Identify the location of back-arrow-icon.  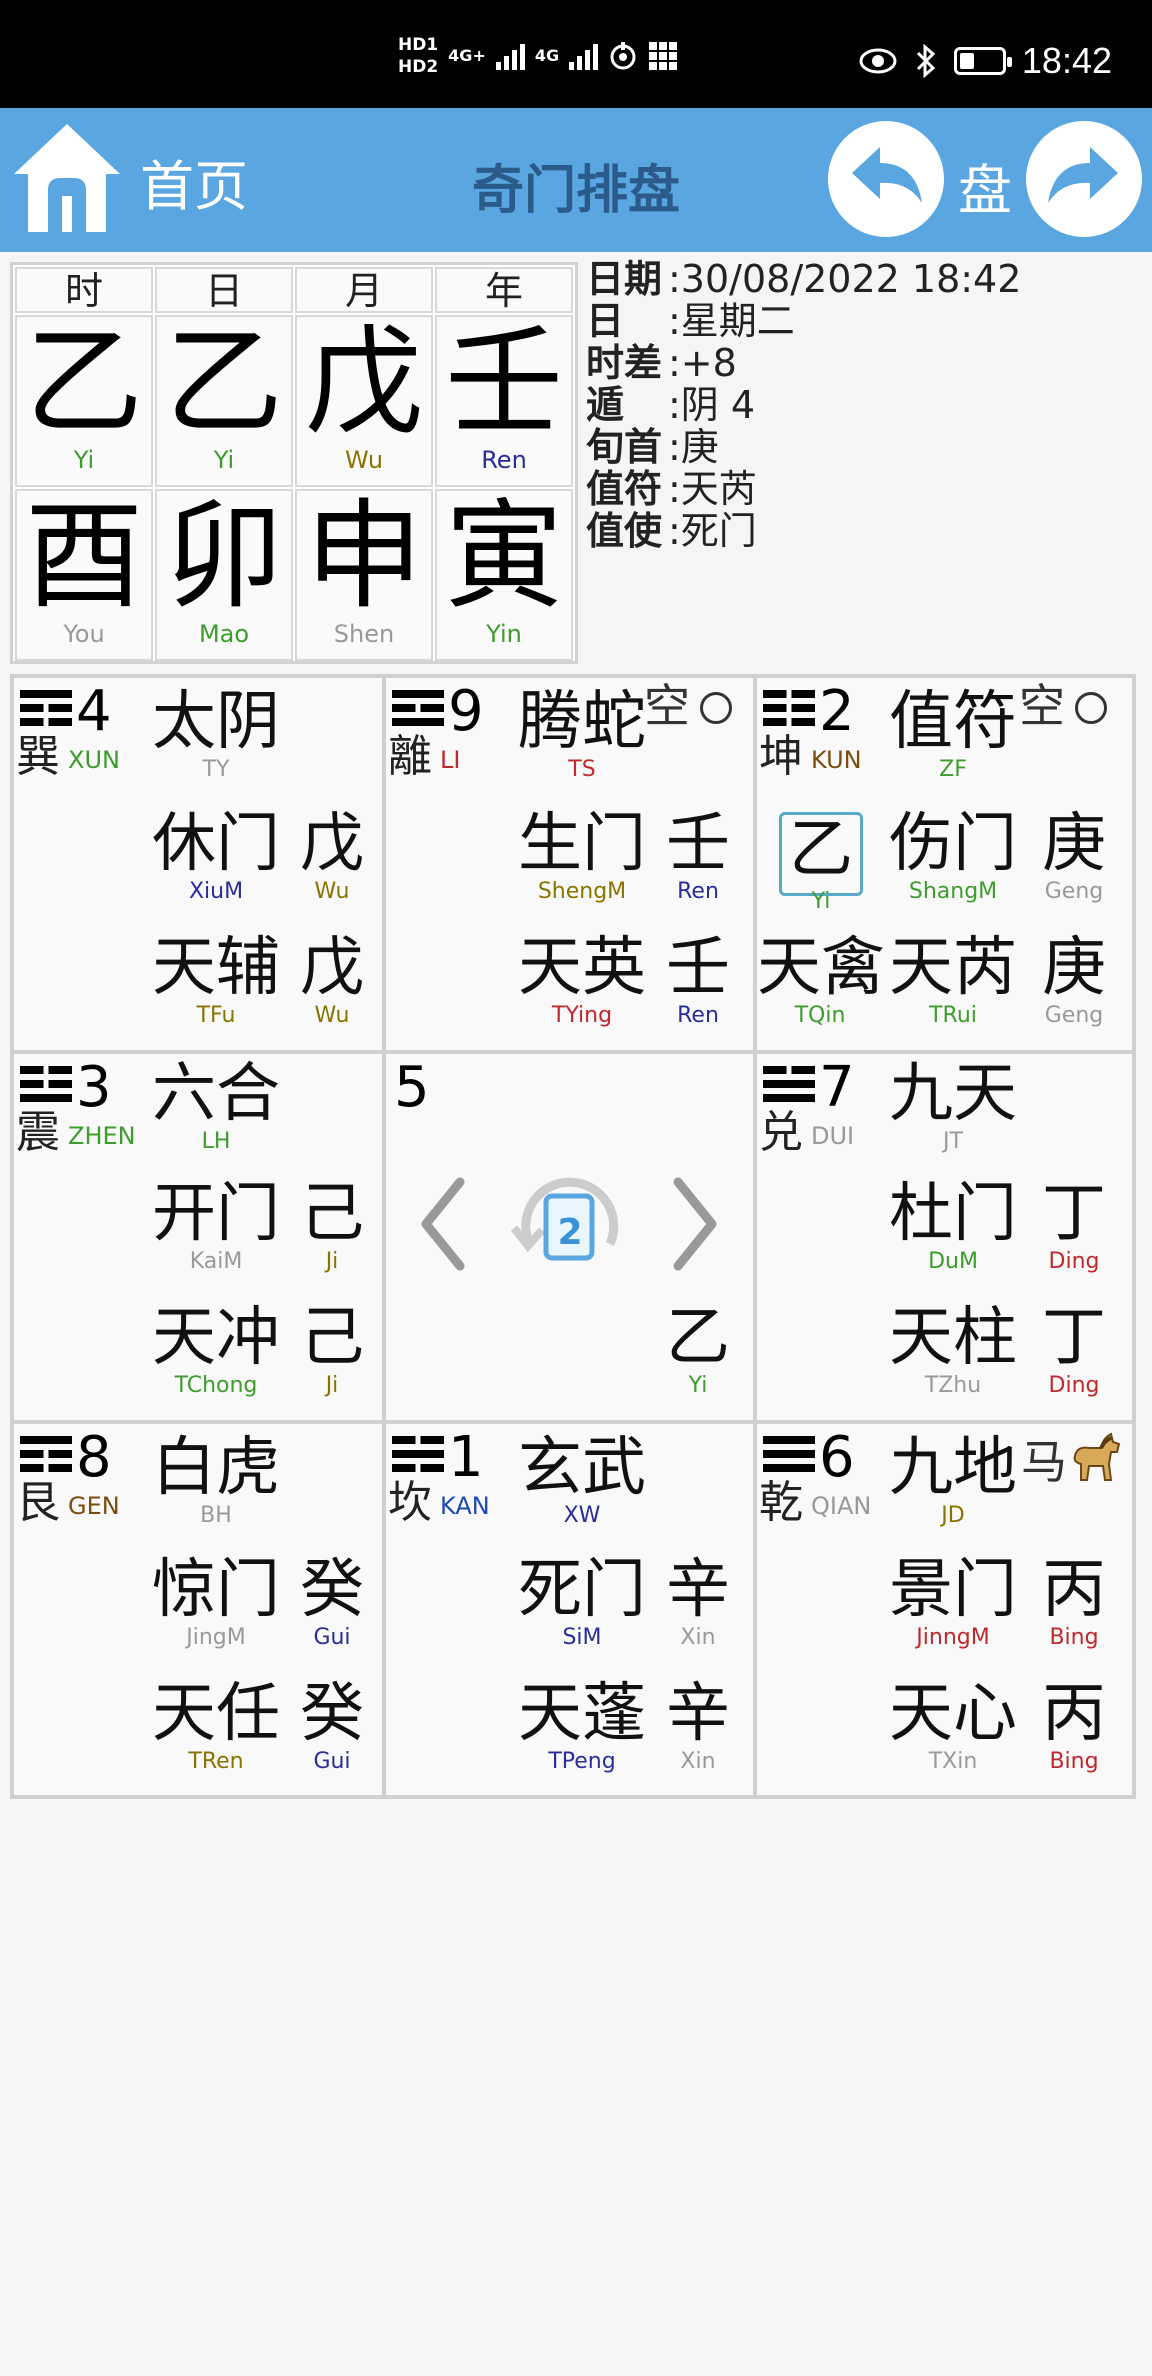
(887, 175).